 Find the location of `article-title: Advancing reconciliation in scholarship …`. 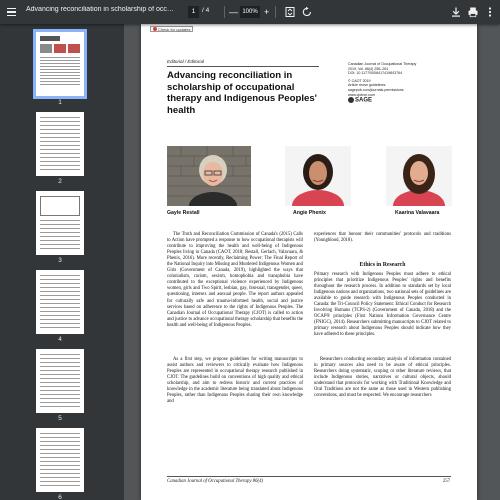

article-title: Advancing reconciliation in scholarship … is located at coordinates (242, 93).